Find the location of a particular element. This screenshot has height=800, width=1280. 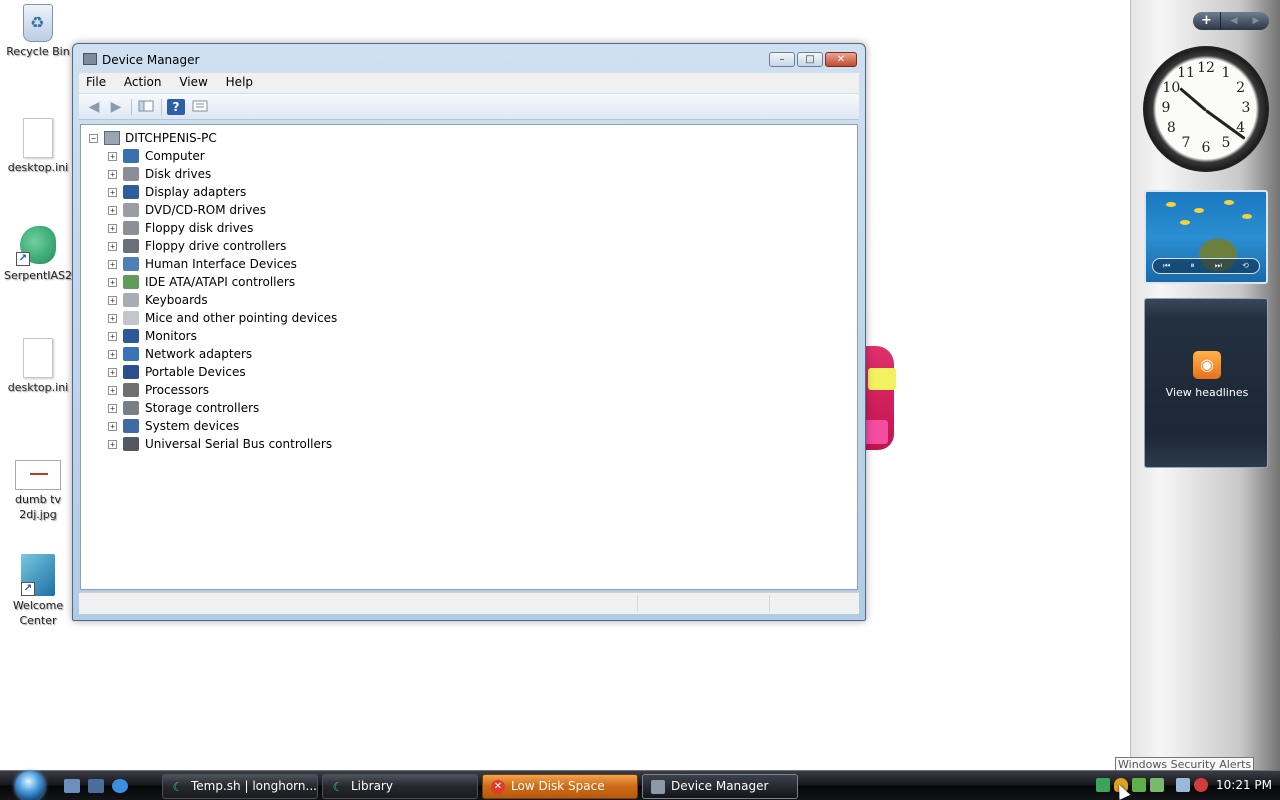

previous-icon: ⏮ is located at coordinates (1166, 266).